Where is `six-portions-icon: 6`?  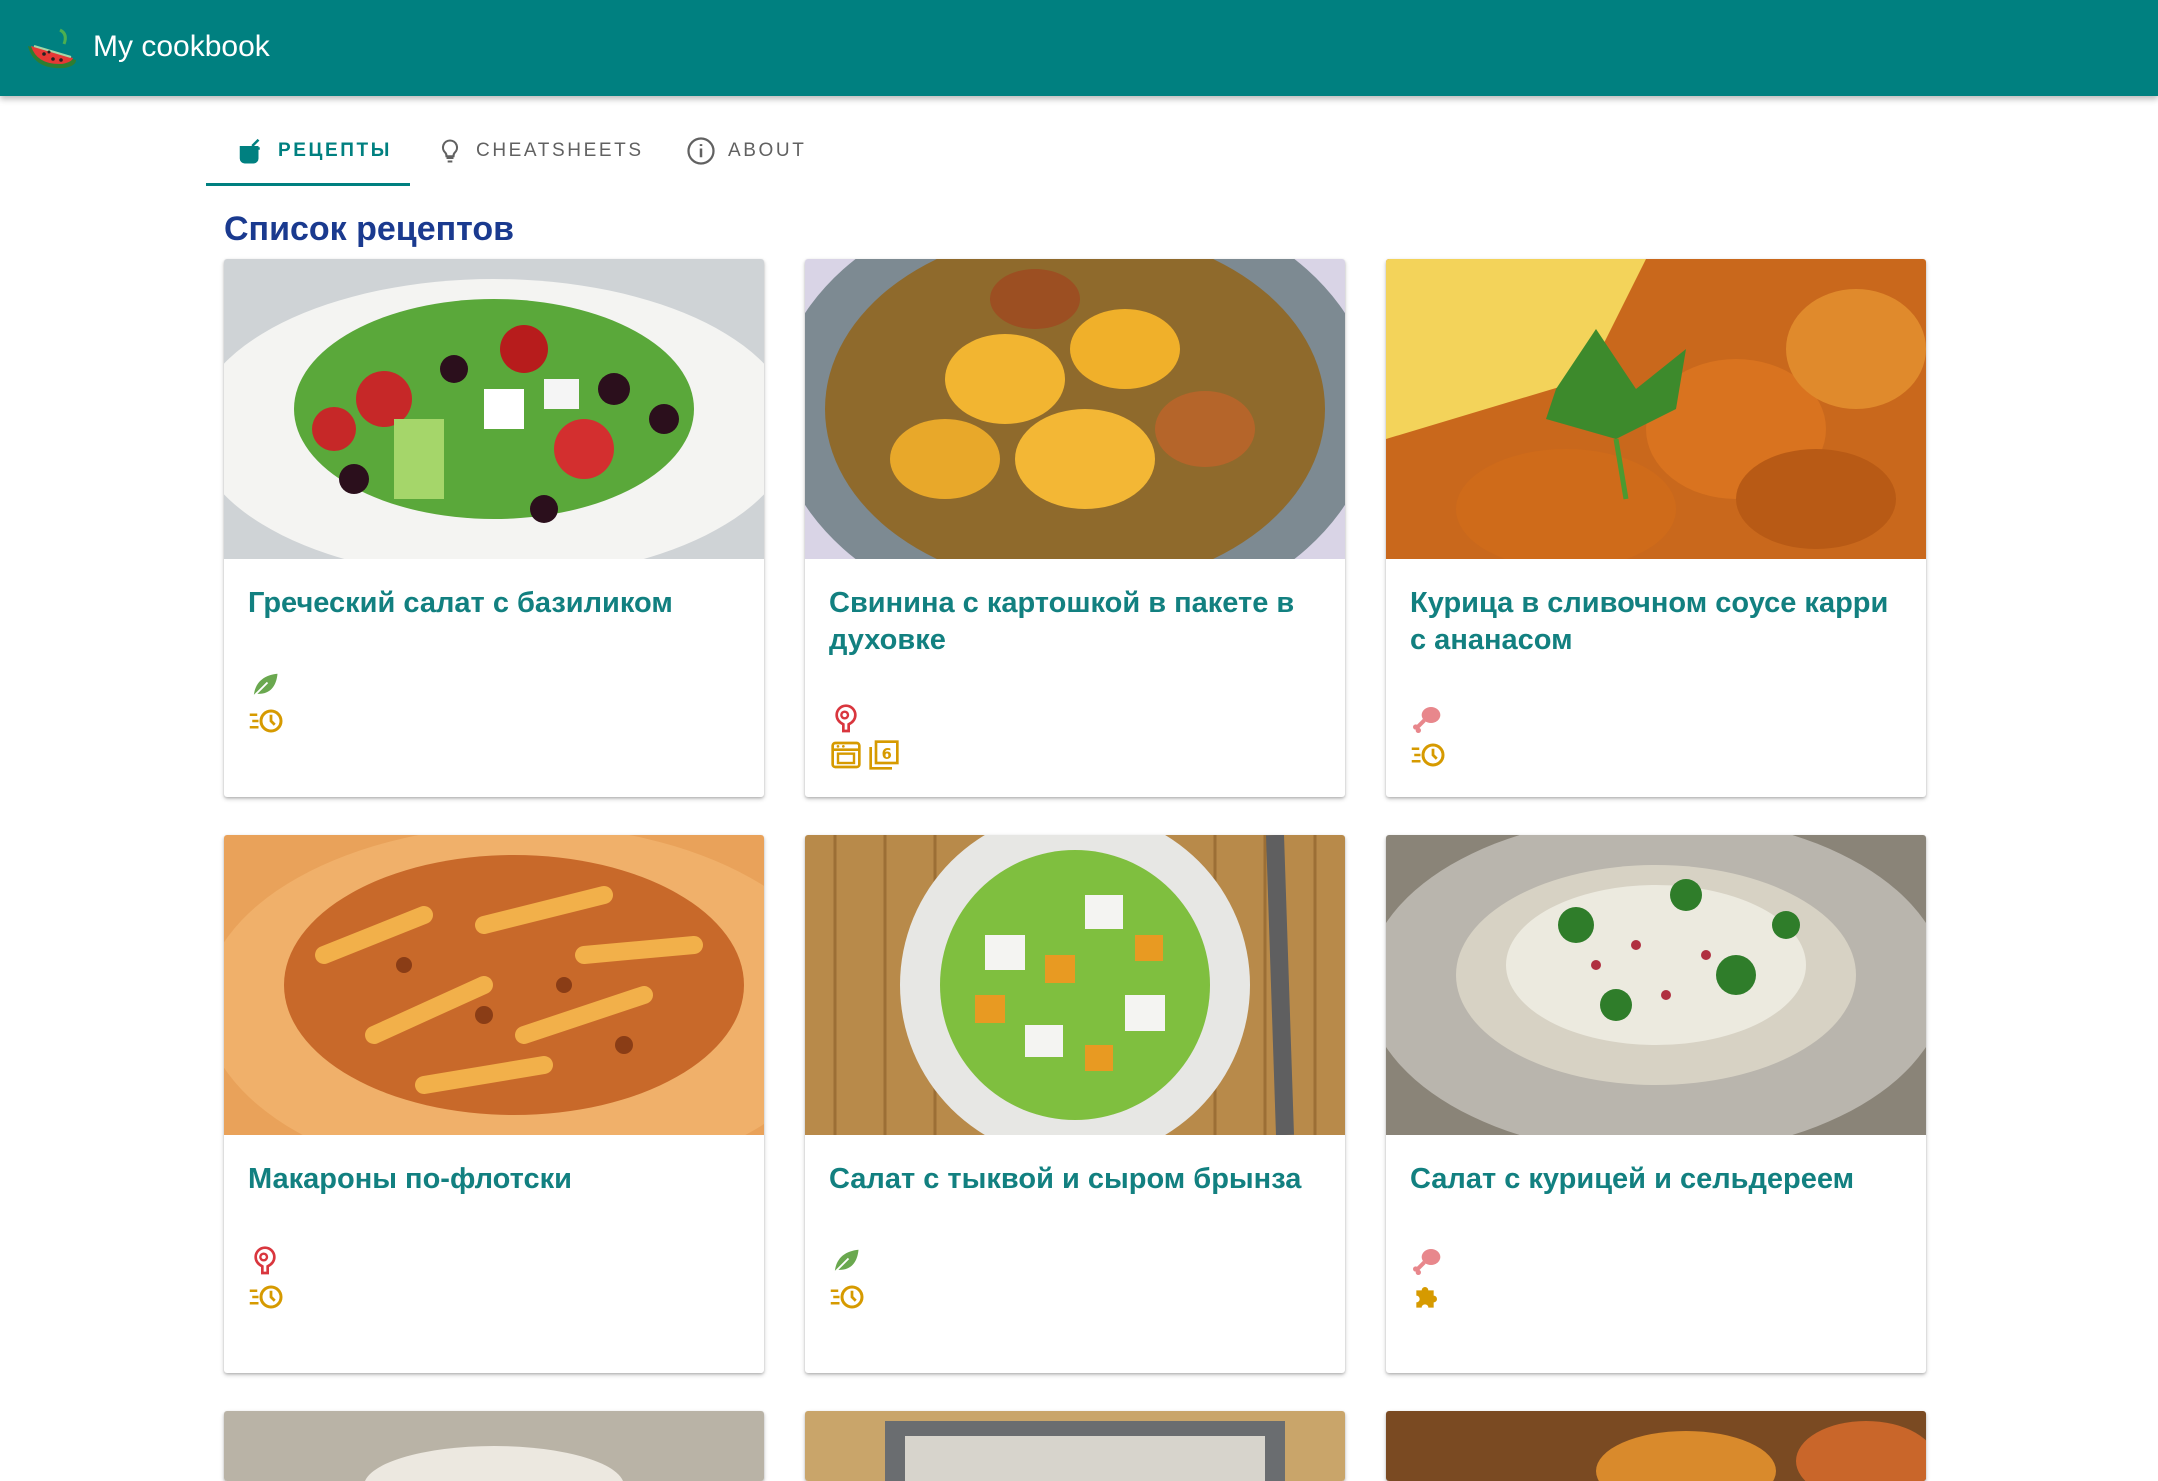 six-portions-icon: 6 is located at coordinates (884, 755).